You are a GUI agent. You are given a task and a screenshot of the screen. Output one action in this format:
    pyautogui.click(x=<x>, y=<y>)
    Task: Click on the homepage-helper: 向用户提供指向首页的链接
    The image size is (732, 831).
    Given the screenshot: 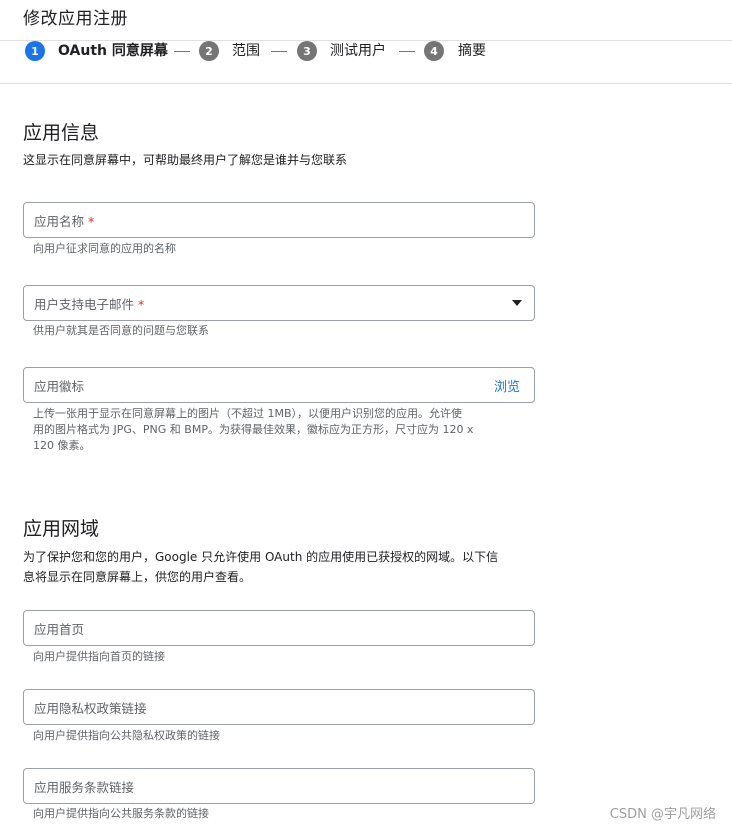 What is the action you would take?
    pyautogui.click(x=99, y=656)
    